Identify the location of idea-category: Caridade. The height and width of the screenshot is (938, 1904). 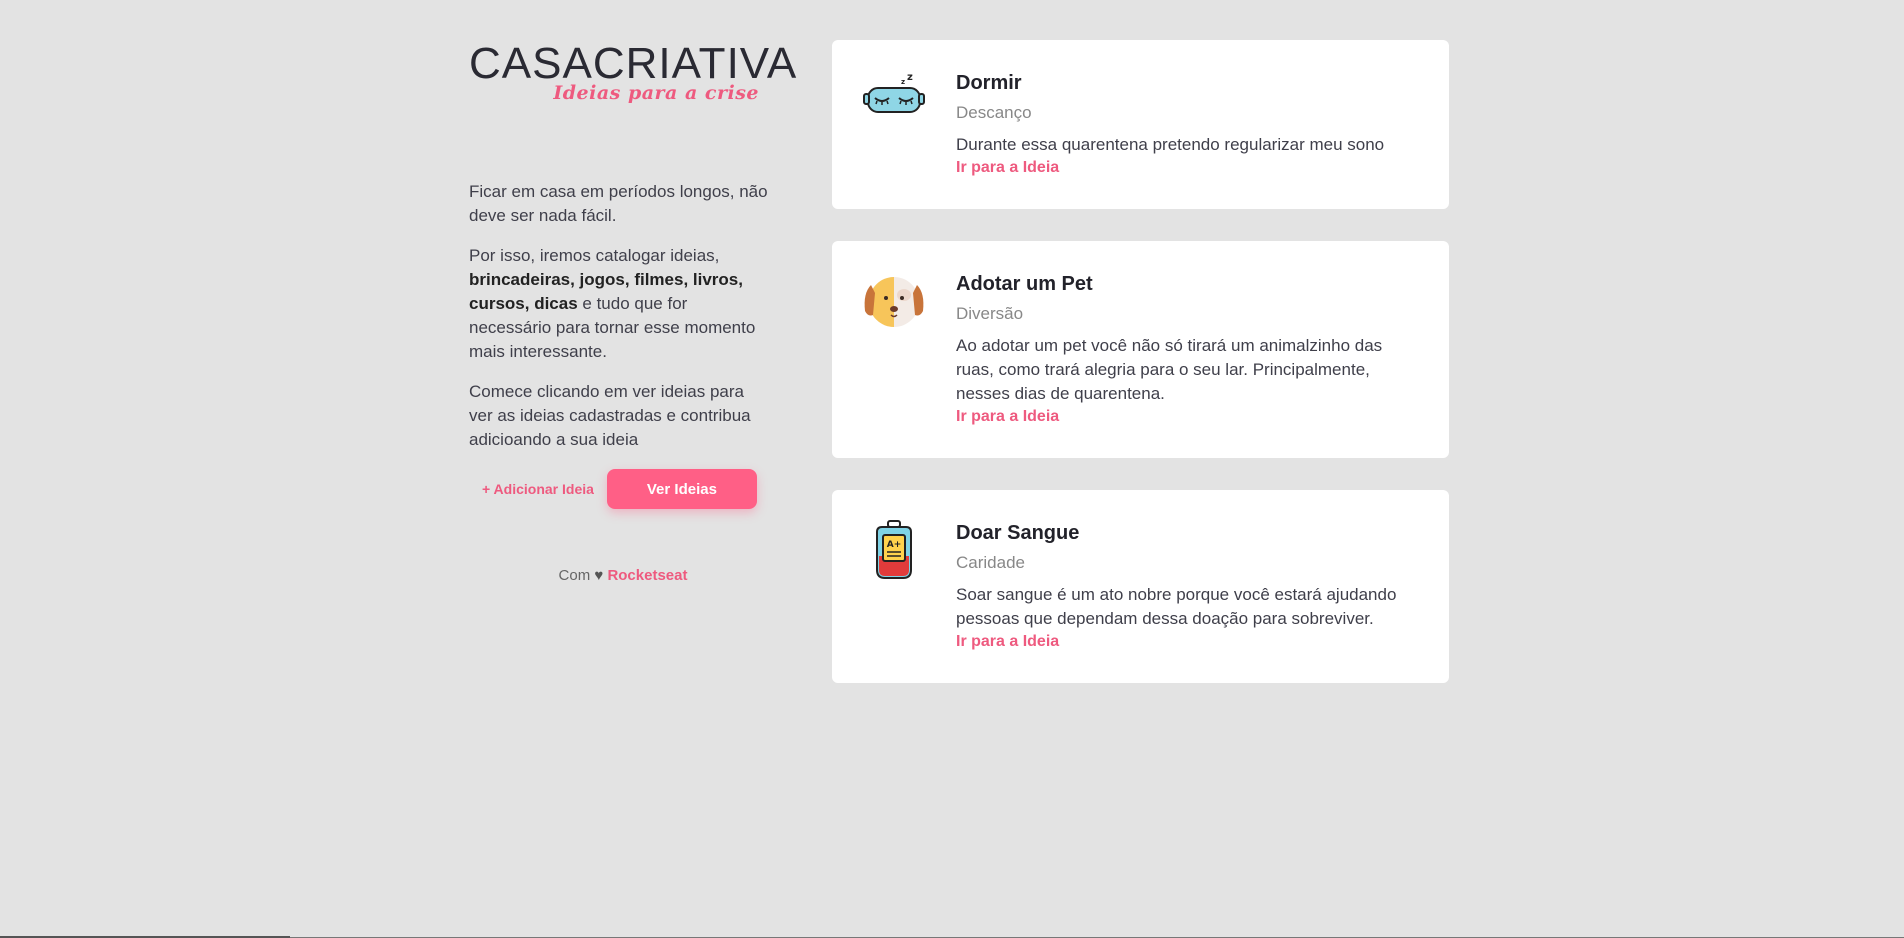
(990, 562).